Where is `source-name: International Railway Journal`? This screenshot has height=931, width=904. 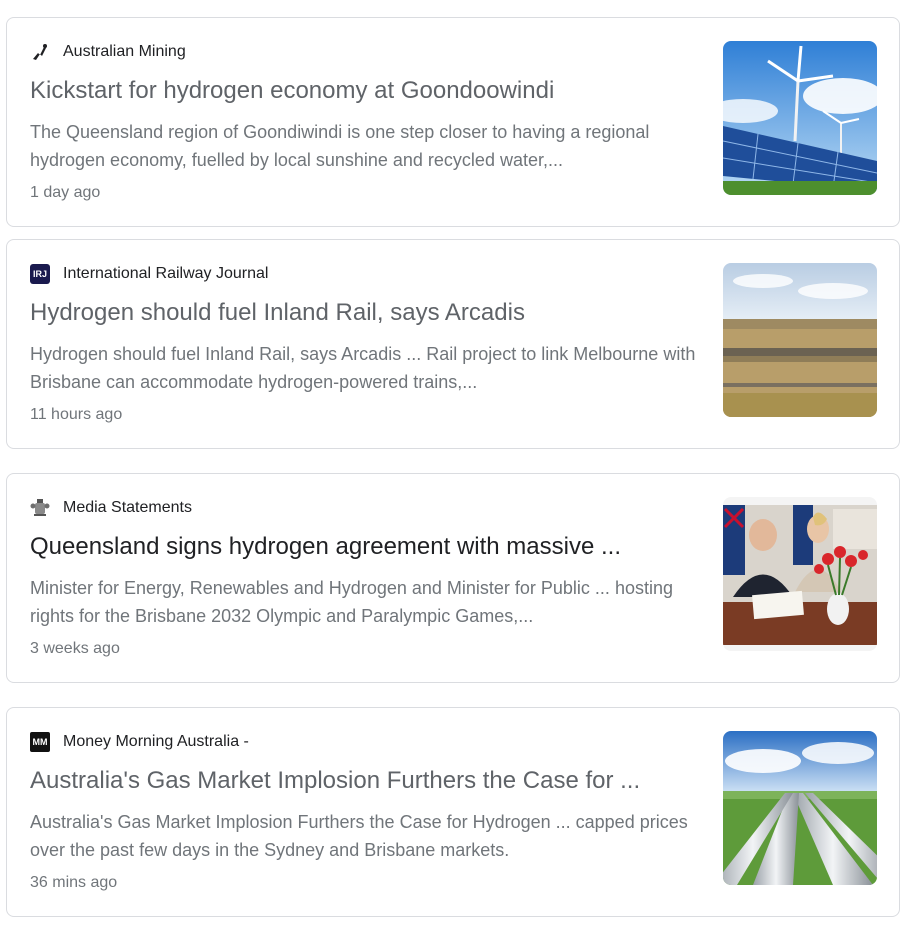
source-name: International Railway Journal is located at coordinates (166, 273).